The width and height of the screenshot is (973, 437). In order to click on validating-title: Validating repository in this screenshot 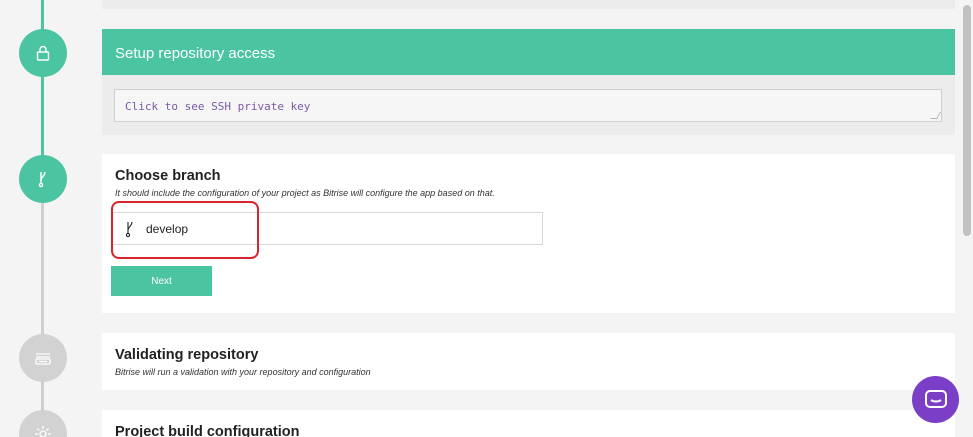, I will do `click(187, 355)`.